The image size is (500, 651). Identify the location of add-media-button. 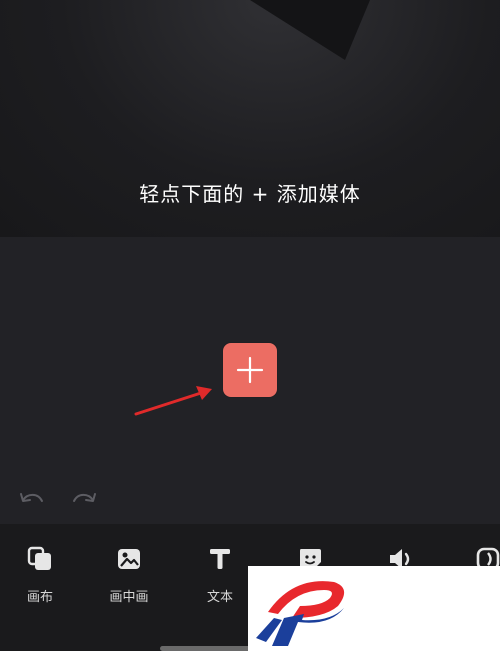
(250, 370).